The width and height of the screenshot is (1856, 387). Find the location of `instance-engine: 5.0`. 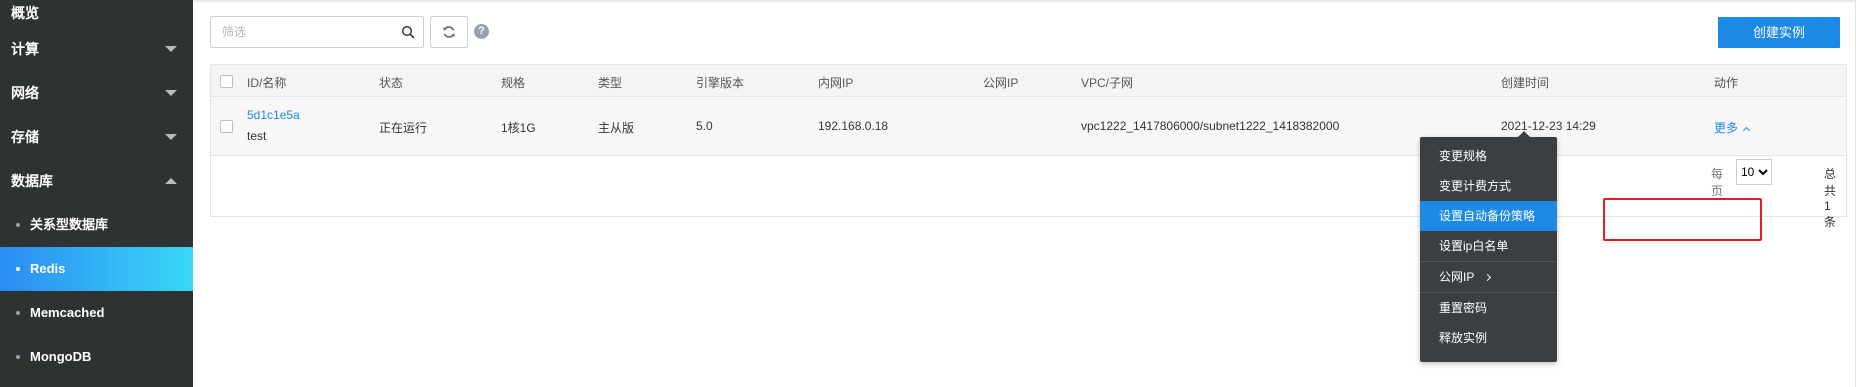

instance-engine: 5.0 is located at coordinates (704, 126).